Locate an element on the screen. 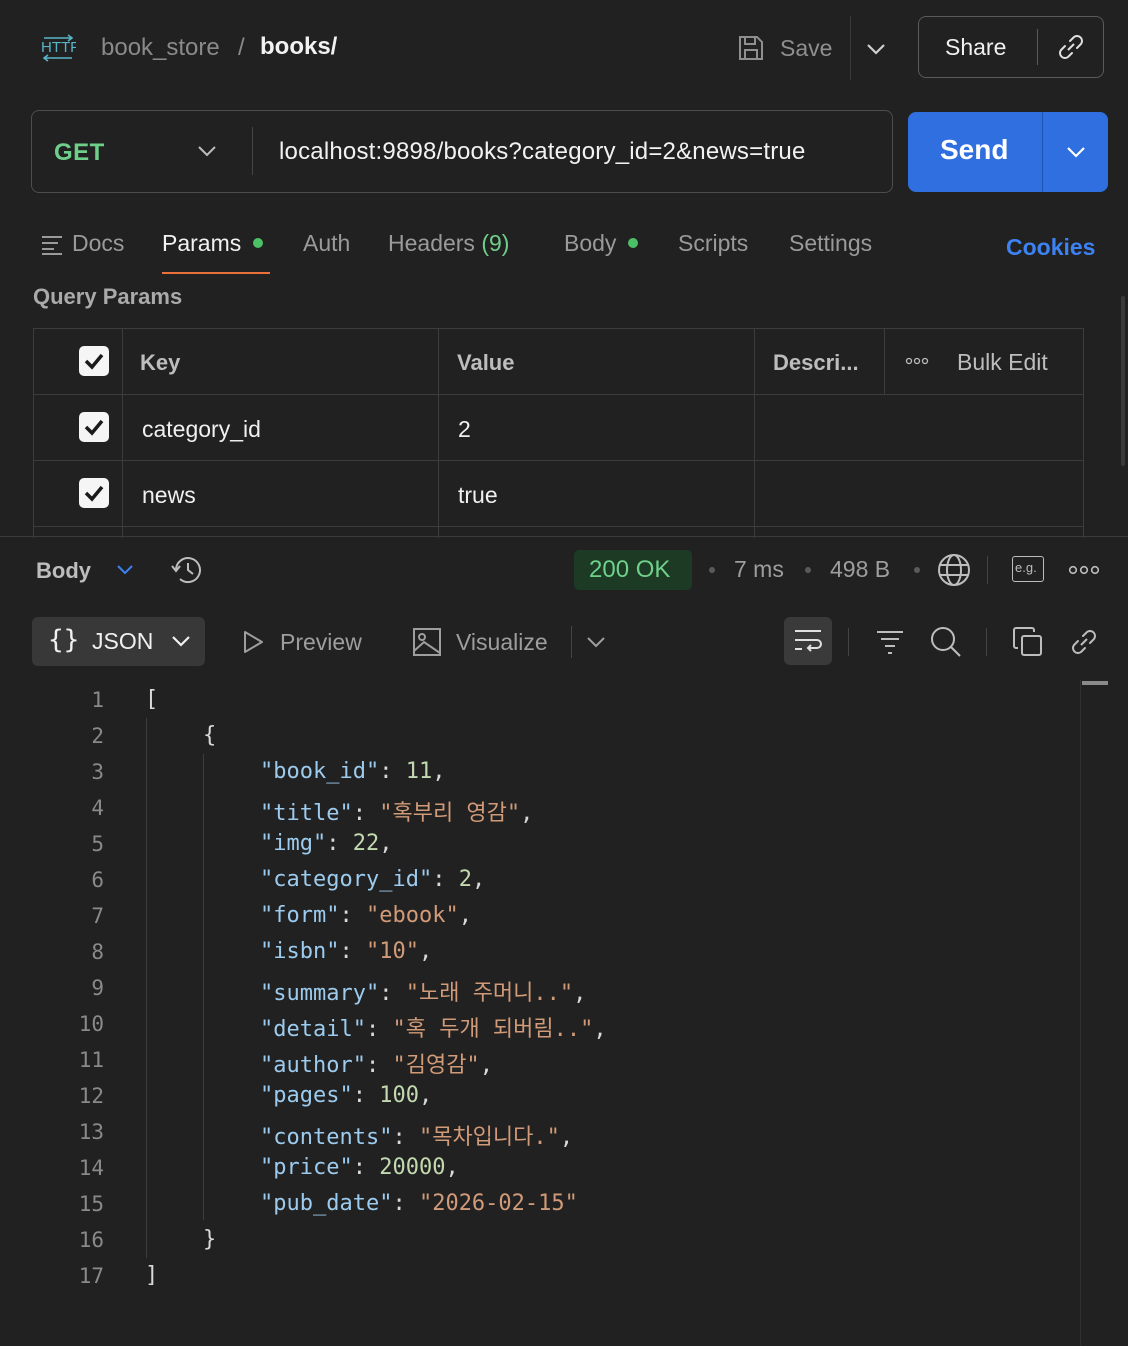  cookies-link: Cookies is located at coordinates (1050, 247).